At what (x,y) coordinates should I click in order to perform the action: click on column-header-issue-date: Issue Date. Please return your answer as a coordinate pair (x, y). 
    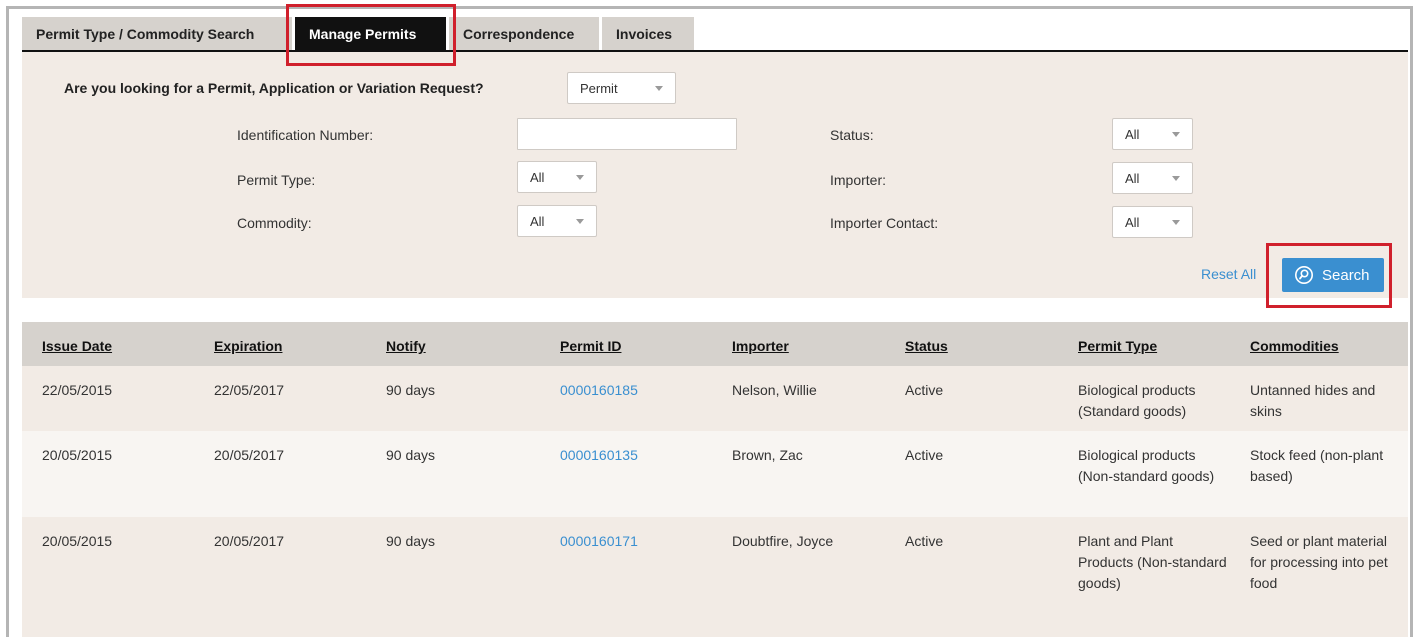
    Looking at the image, I should click on (77, 346).